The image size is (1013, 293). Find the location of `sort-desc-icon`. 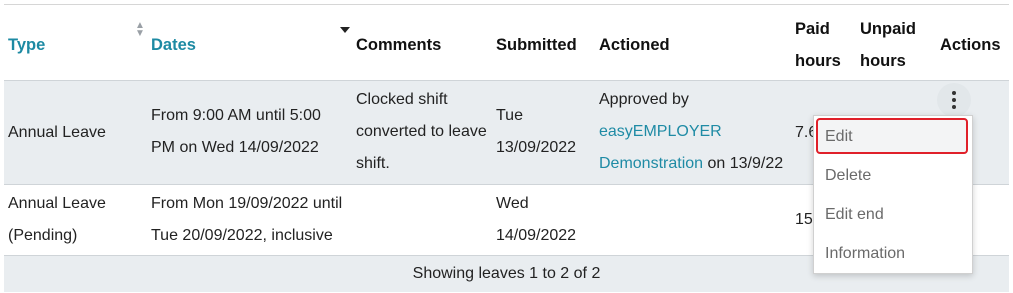

sort-desc-icon is located at coordinates (345, 30).